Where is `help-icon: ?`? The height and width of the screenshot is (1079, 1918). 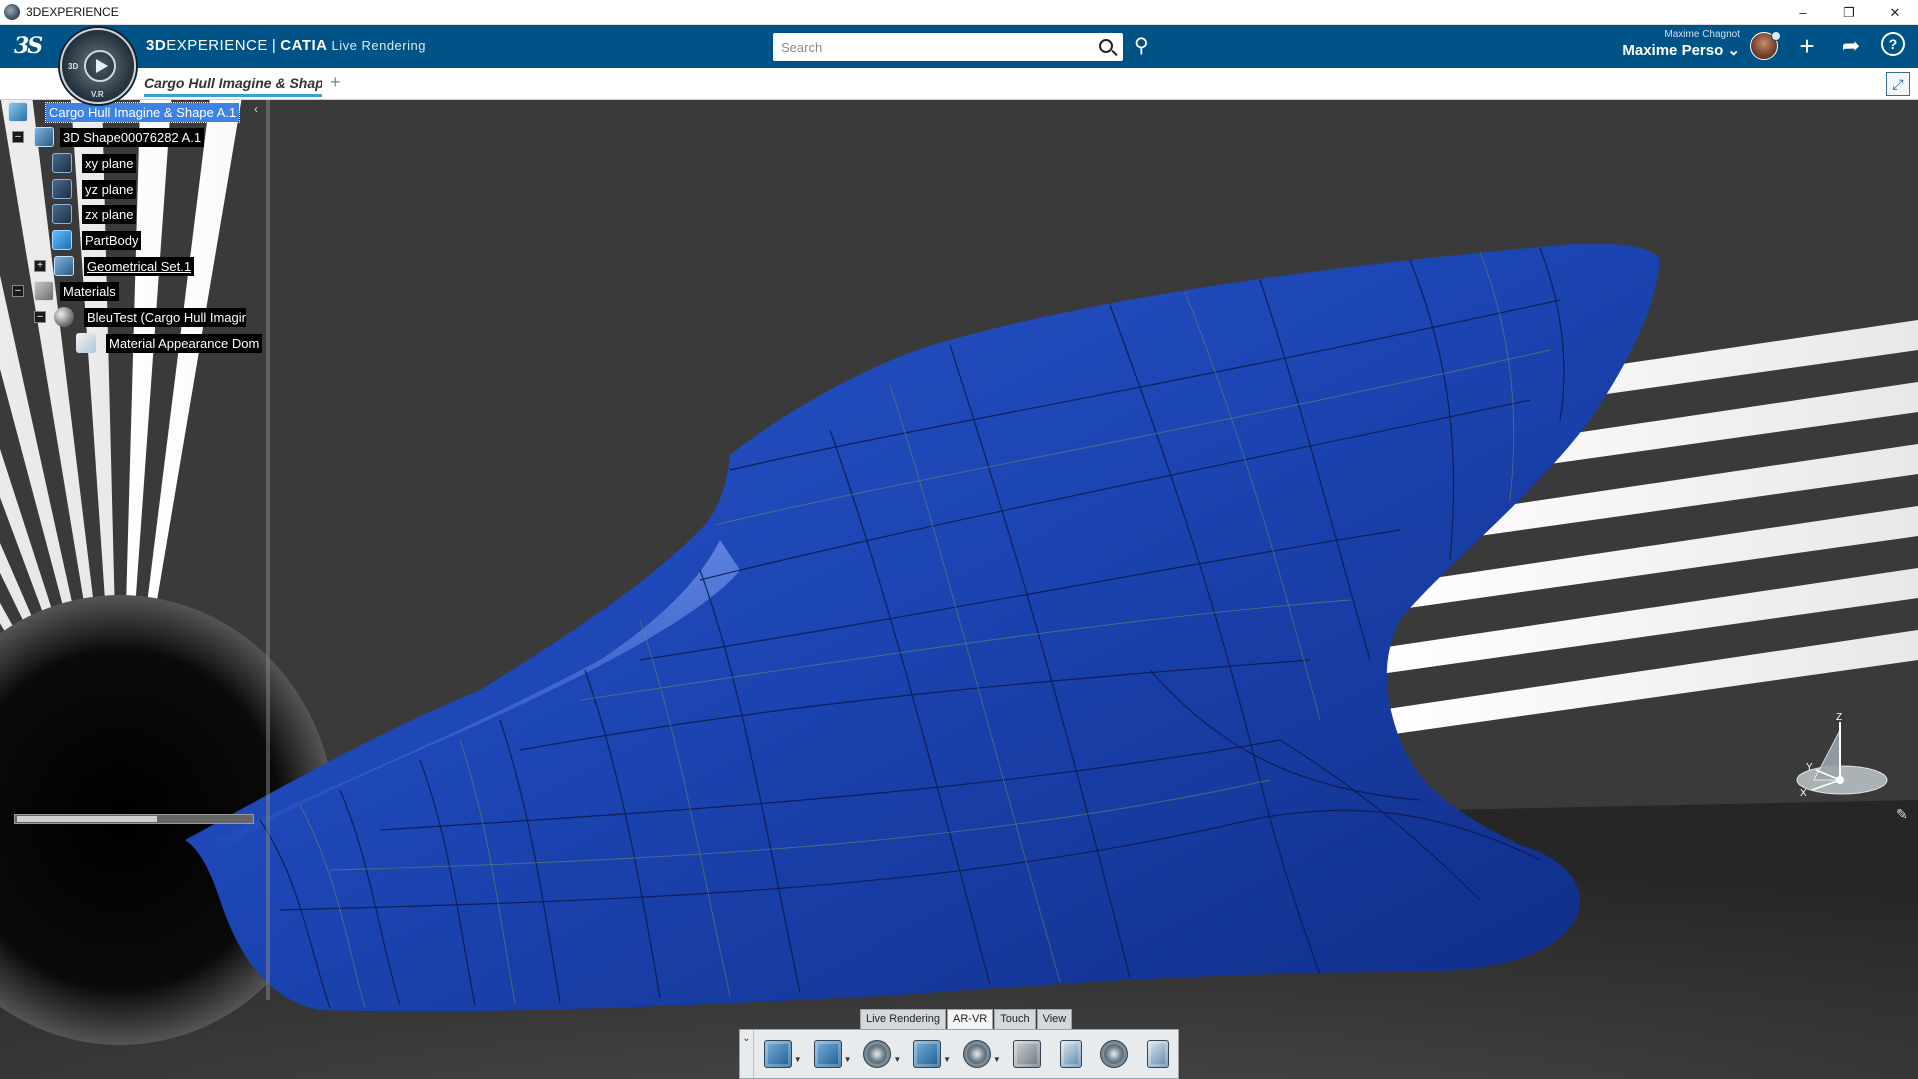
help-icon: ? is located at coordinates (1893, 46).